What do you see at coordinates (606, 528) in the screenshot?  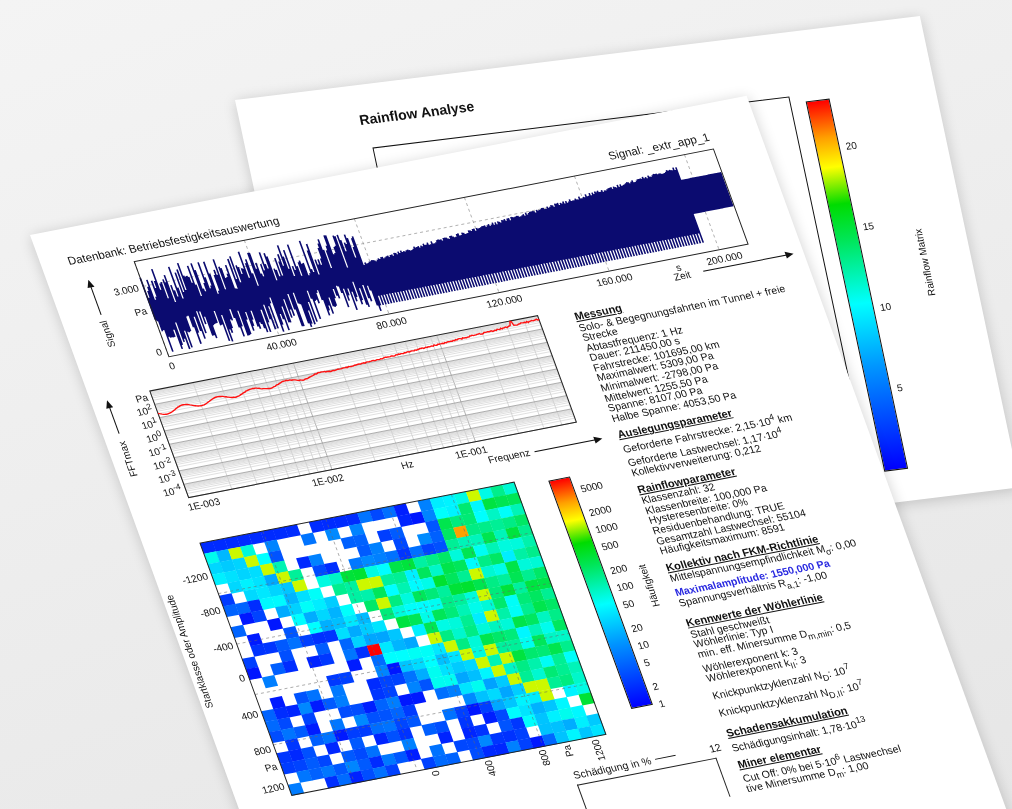 I see `colorbar-tick-label: 1000` at bounding box center [606, 528].